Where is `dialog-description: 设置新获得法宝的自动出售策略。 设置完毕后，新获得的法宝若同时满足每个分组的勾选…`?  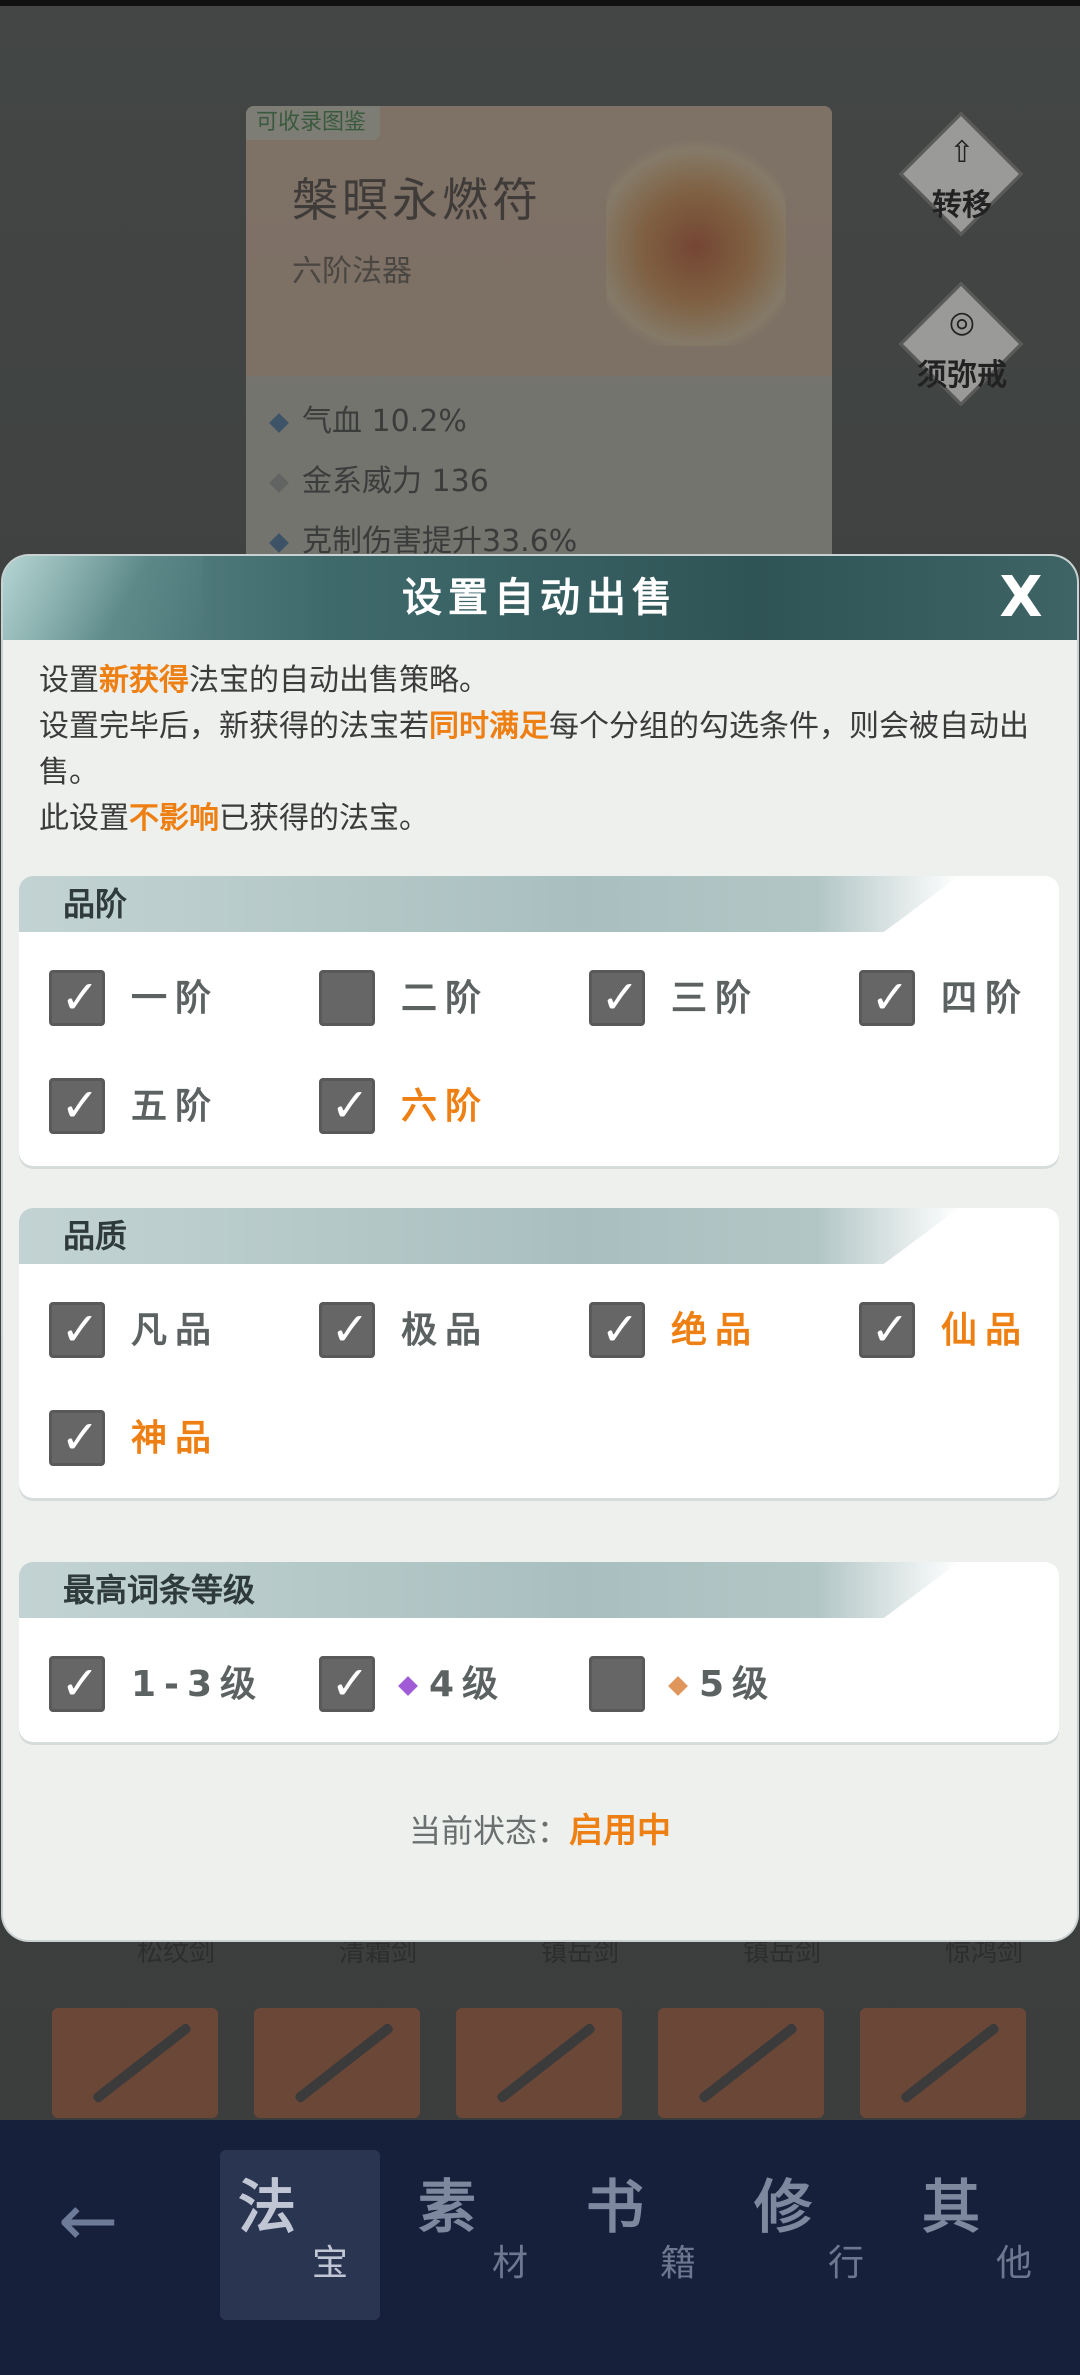
dialog-description: 设置新获得法宝的自动出售策略。 设置完毕后，新获得的法宝若同时满足每个分组的勾选… is located at coordinates (544, 750).